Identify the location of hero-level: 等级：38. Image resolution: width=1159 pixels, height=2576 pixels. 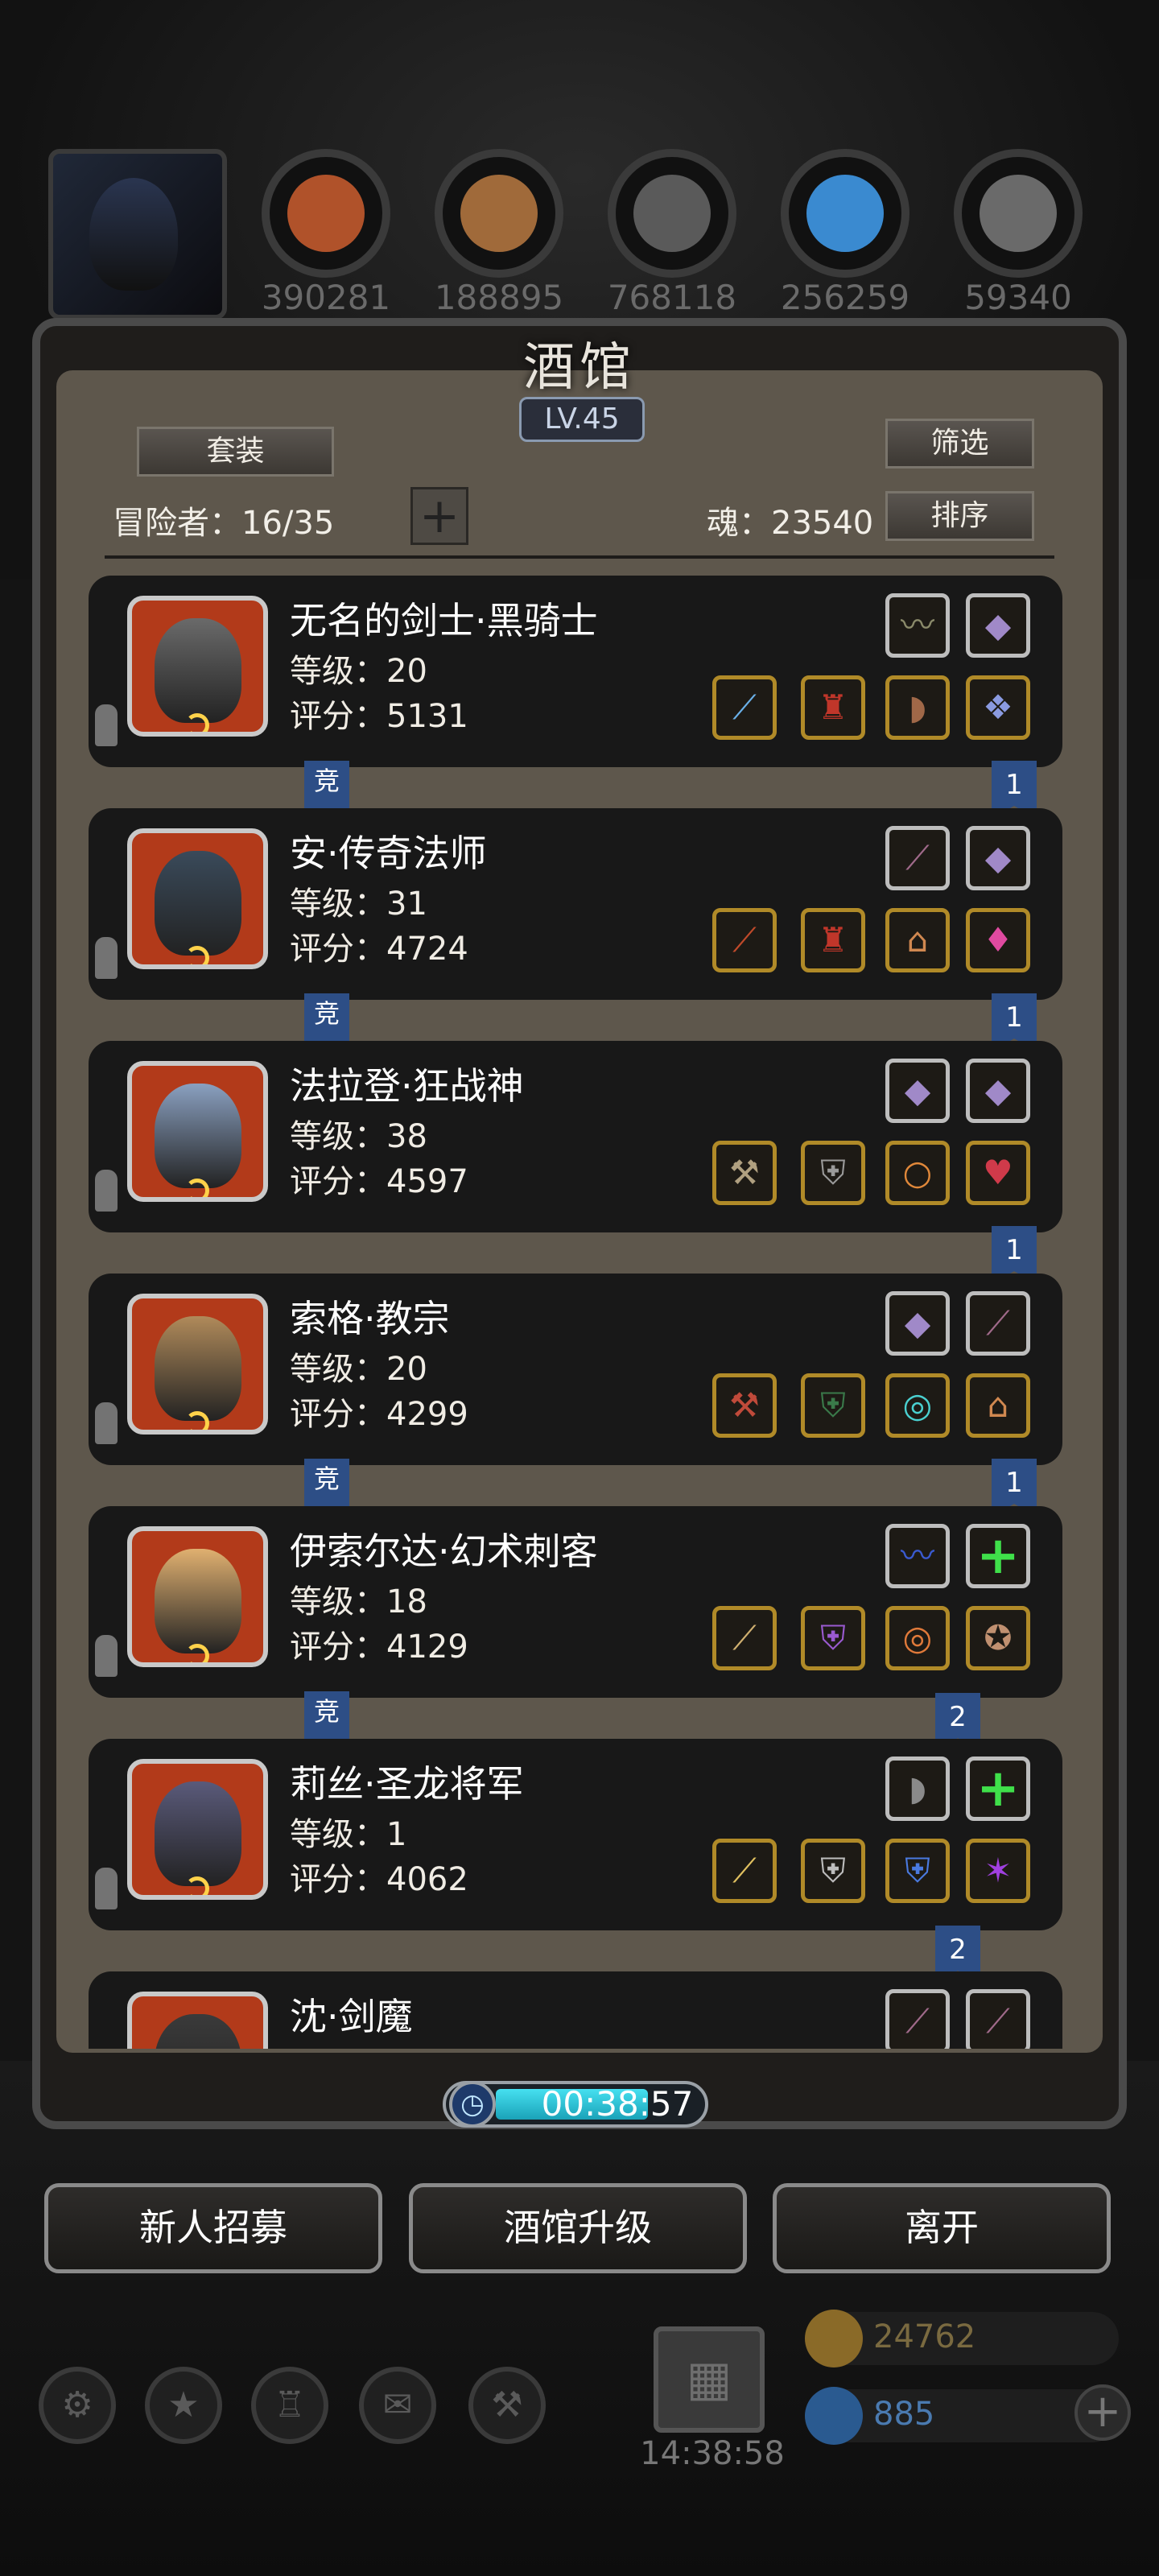
(358, 1136).